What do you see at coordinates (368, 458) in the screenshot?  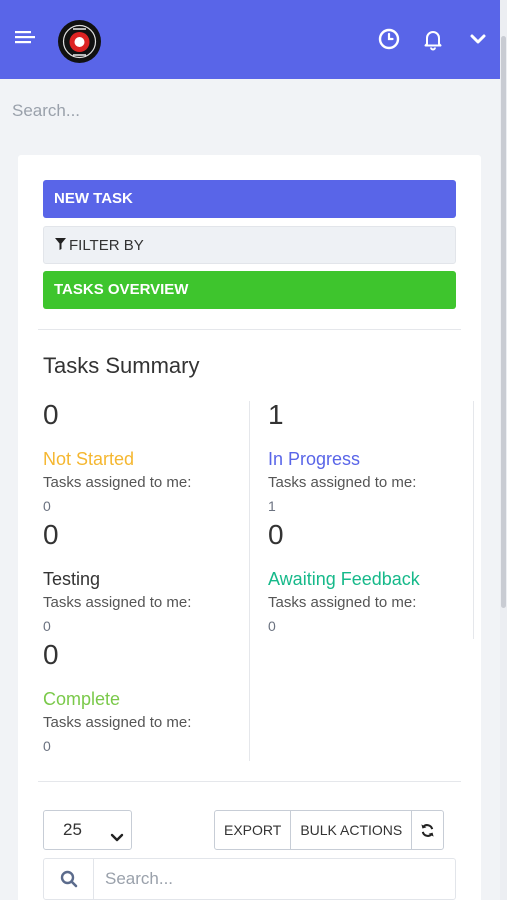 I see `stat-in-progress: 1 In Progress Tasks assigned to me: 1` at bounding box center [368, 458].